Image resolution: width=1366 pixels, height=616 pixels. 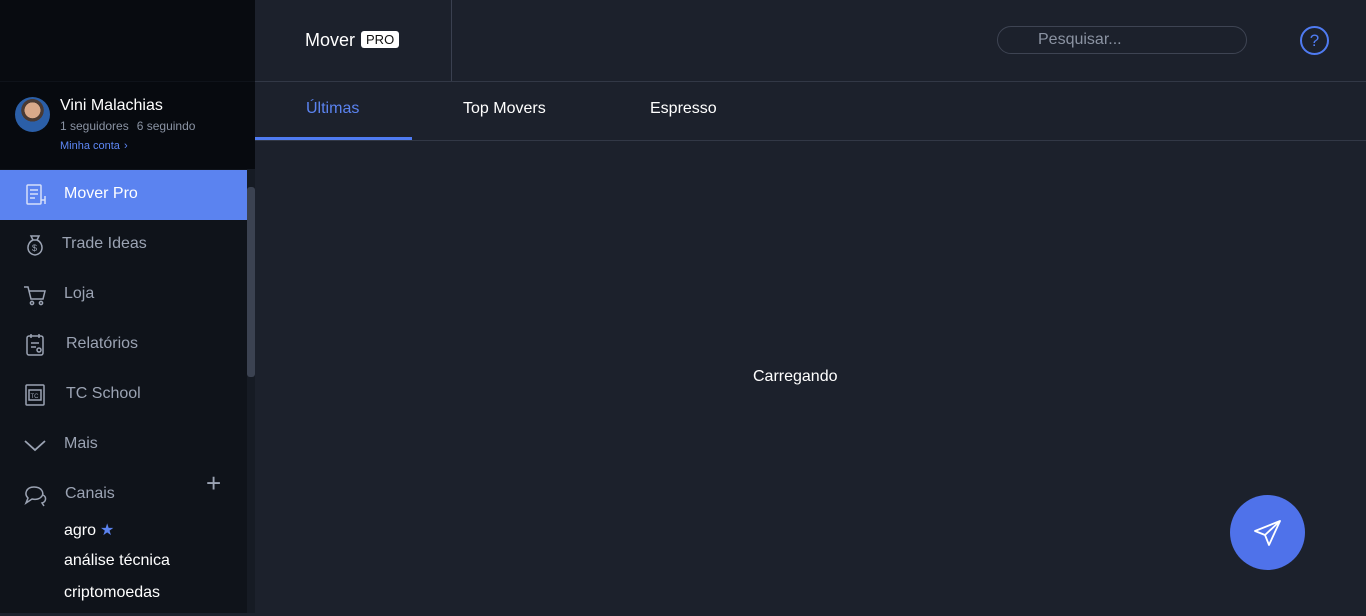 I want to click on sidebar-header, so click(x=127, y=40).